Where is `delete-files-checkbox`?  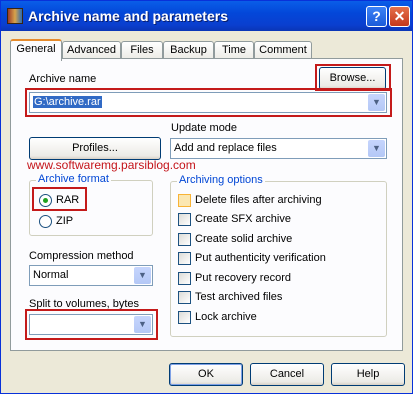
delete-files-checkbox is located at coordinates (184, 200).